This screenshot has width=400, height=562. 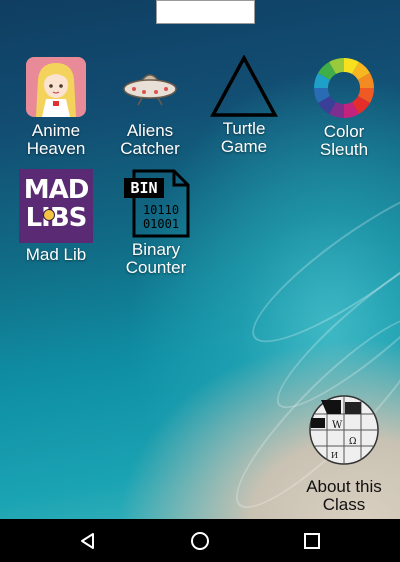 I want to click on svg-text: И, so click(x=334, y=455).